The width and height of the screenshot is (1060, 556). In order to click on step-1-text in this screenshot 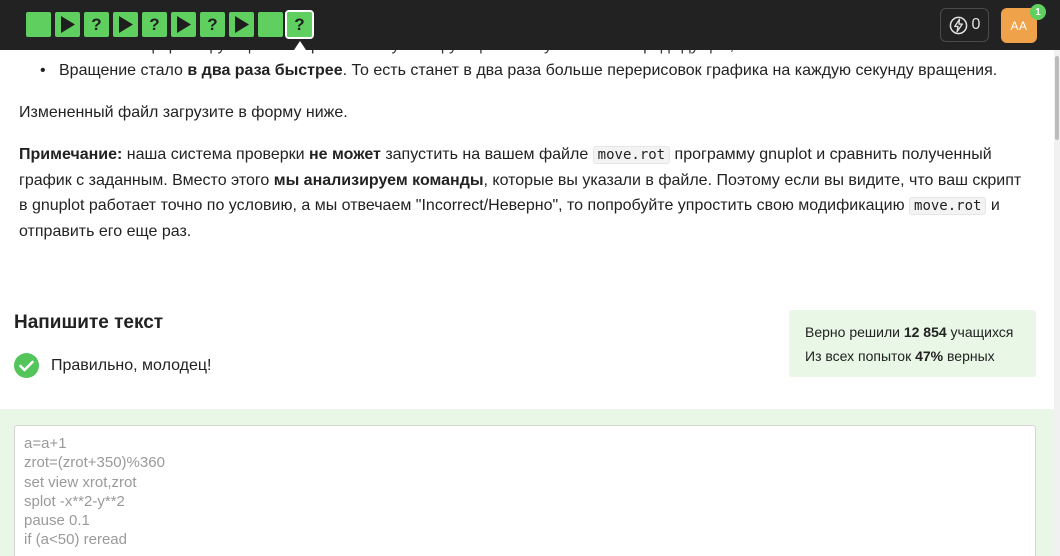, I will do `click(38, 24)`.